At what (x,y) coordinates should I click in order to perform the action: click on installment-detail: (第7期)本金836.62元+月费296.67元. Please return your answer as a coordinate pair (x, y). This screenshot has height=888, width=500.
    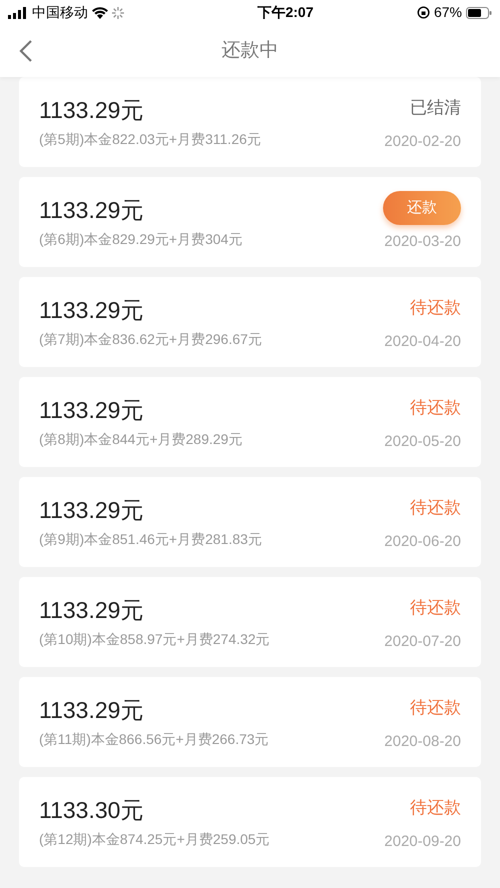
    Looking at the image, I should click on (150, 339).